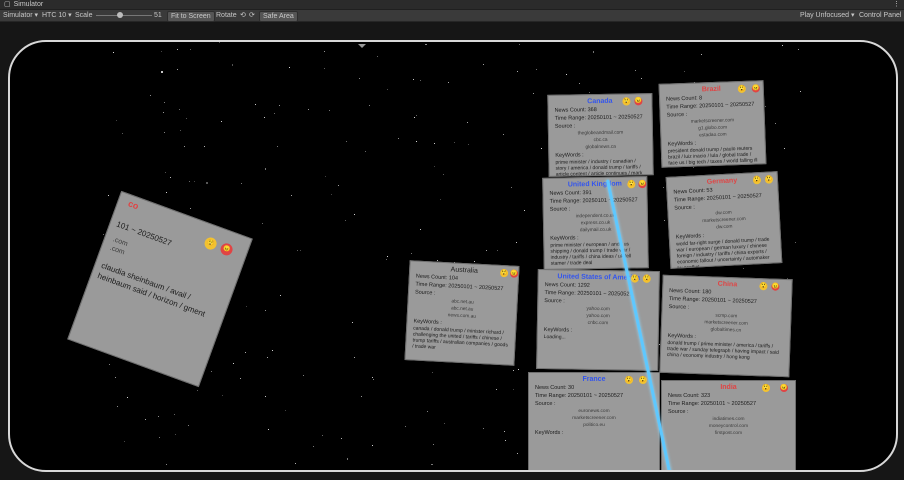  What do you see at coordinates (880, 15) in the screenshot?
I see `control-panel-button: Control Panel` at bounding box center [880, 15].